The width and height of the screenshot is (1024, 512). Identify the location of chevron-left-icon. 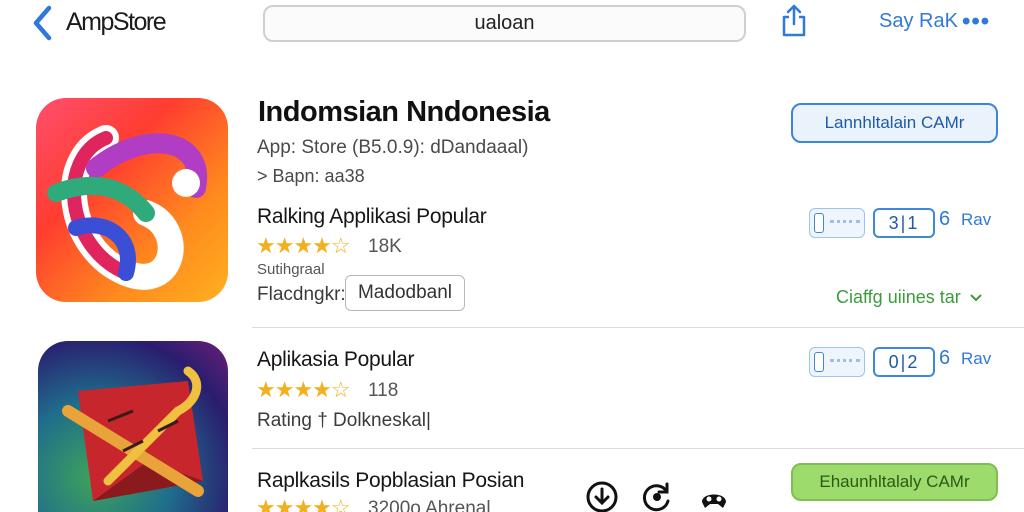
(43, 23).